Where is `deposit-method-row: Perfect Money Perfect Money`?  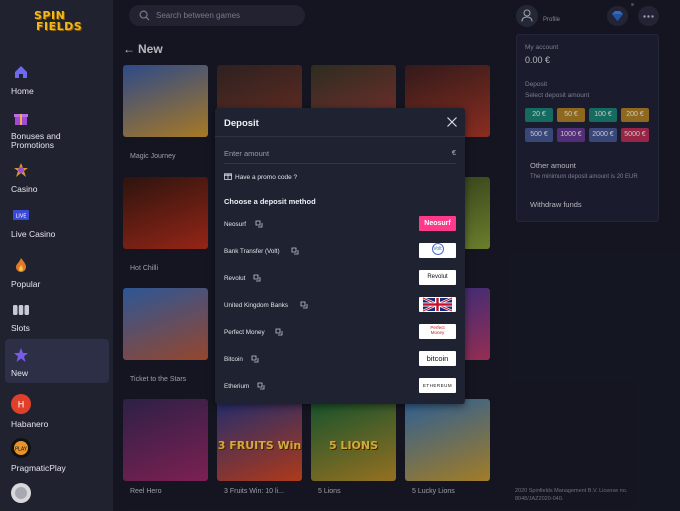 deposit-method-row: Perfect Money Perfect Money is located at coordinates (340, 333).